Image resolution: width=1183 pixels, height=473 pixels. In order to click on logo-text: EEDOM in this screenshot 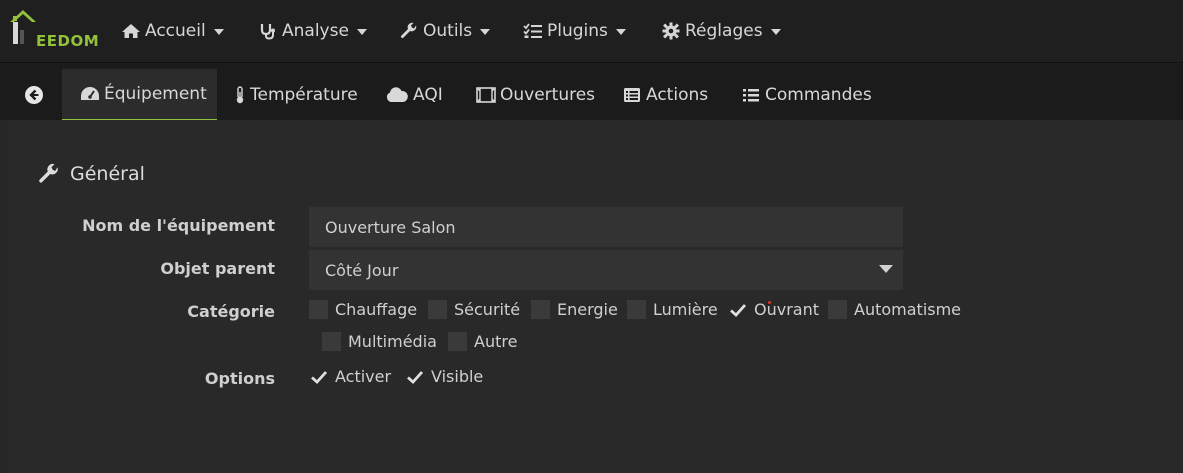, I will do `click(68, 41)`.